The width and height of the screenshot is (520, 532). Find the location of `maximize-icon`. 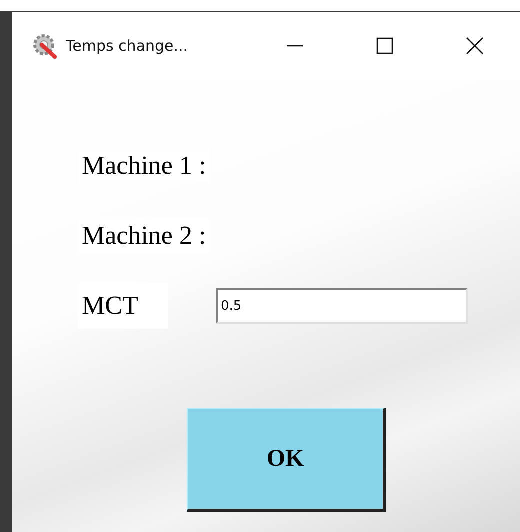

maximize-icon is located at coordinates (385, 46).